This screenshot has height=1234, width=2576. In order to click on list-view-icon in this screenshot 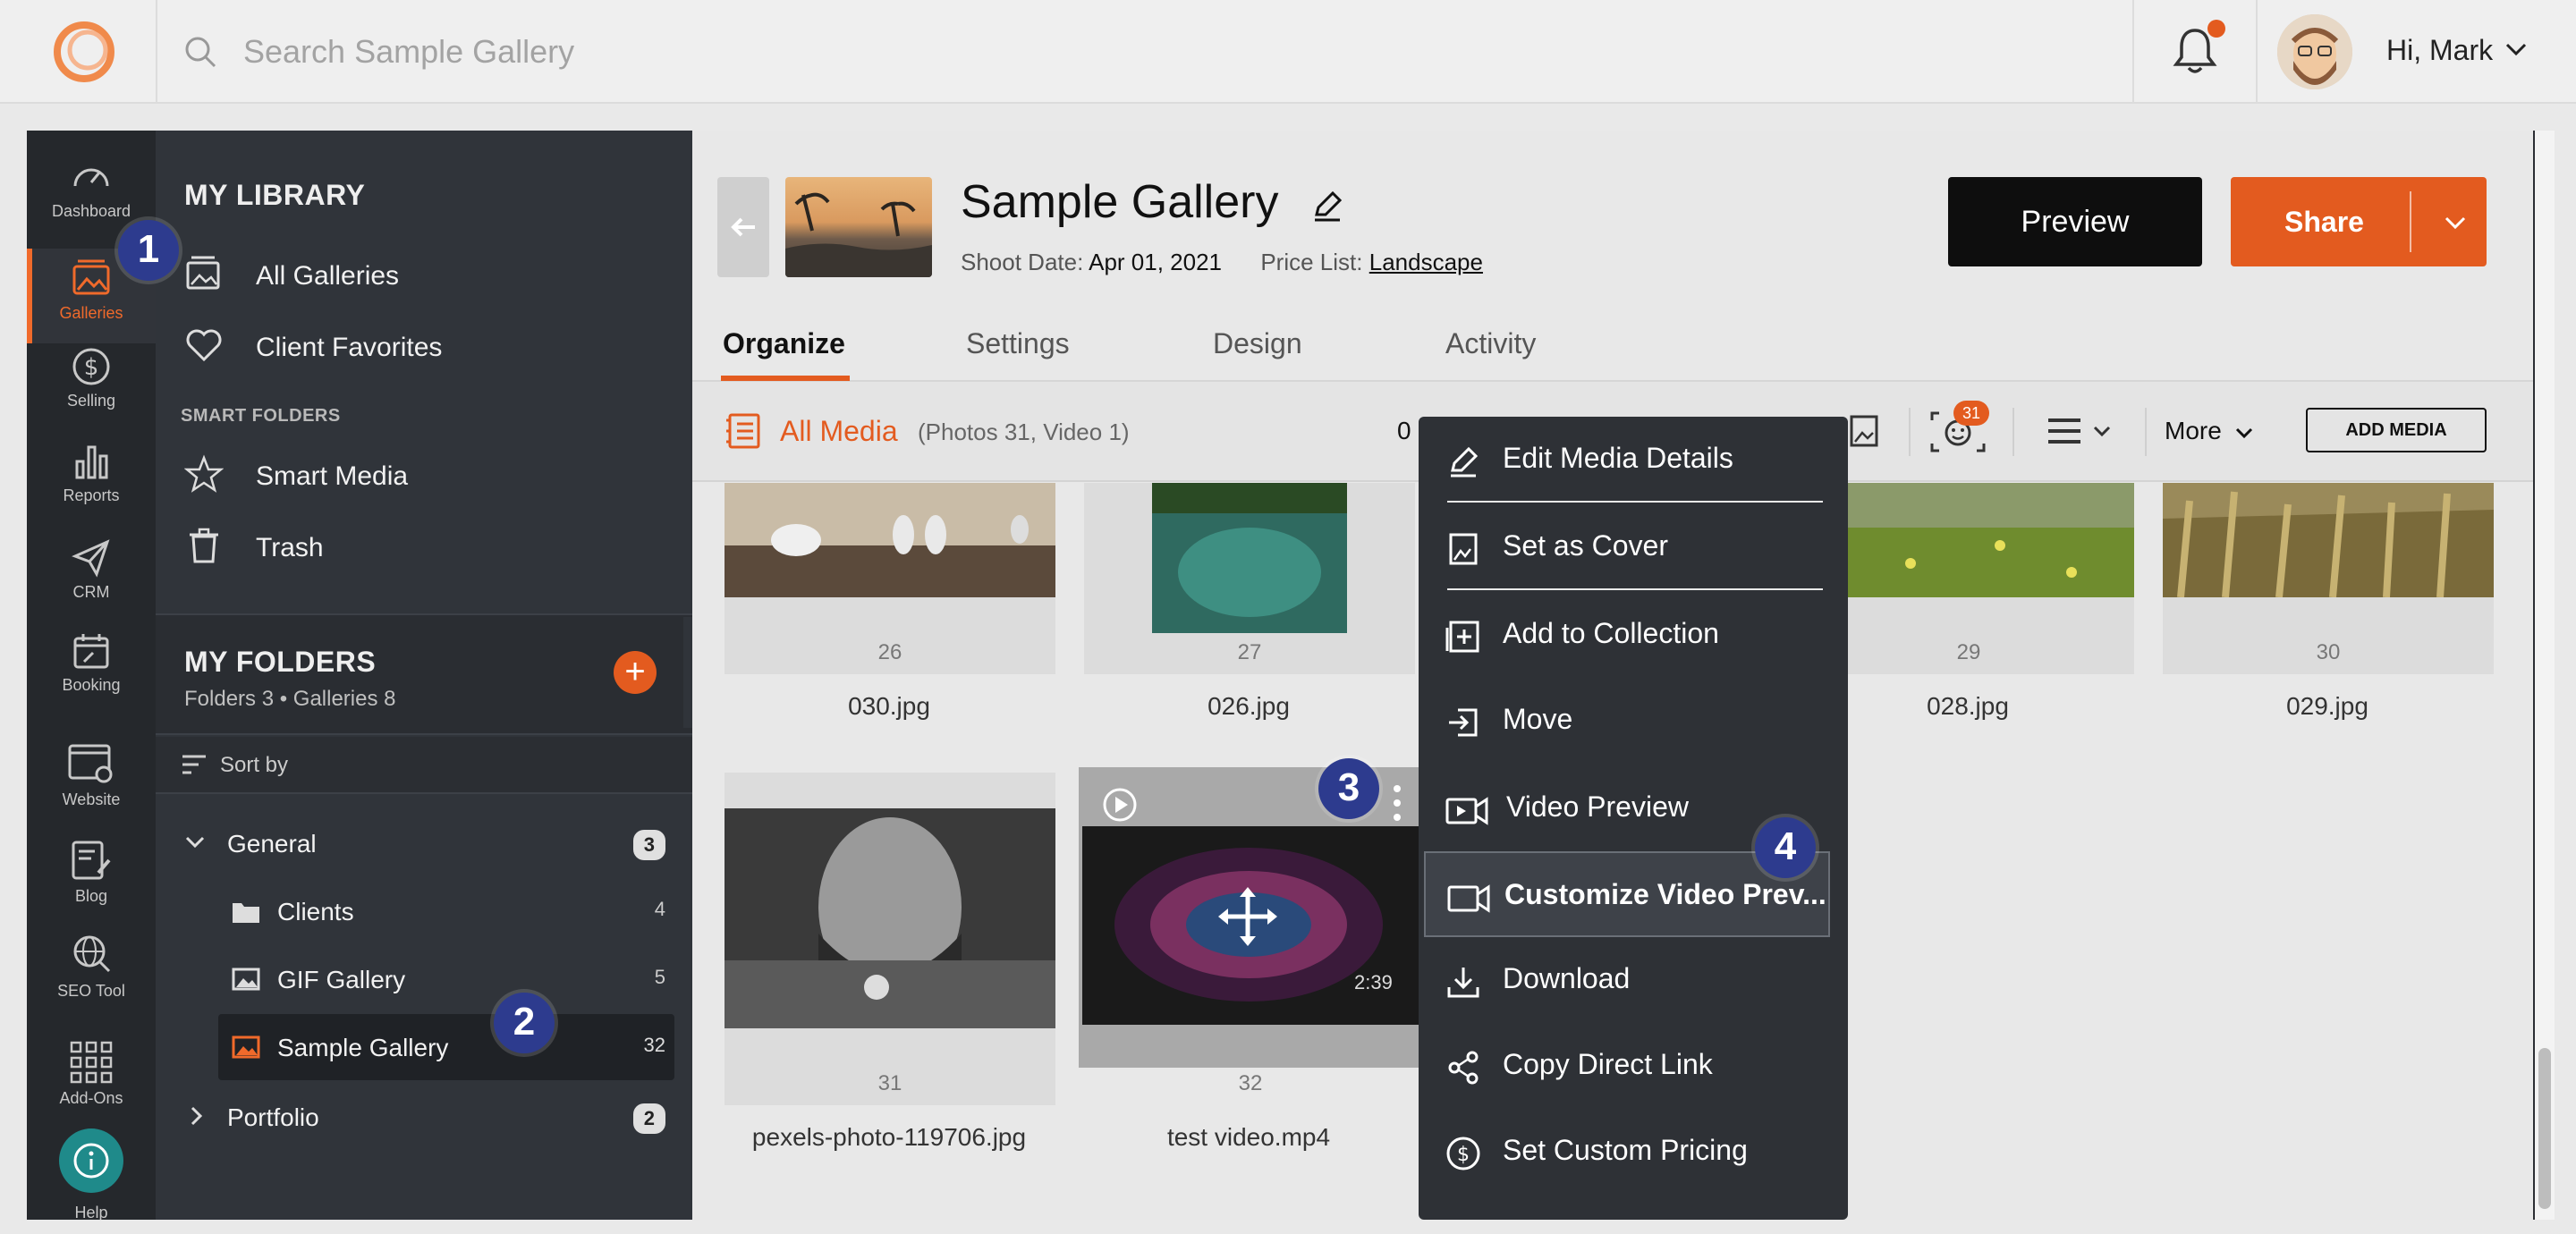, I will do `click(2080, 431)`.